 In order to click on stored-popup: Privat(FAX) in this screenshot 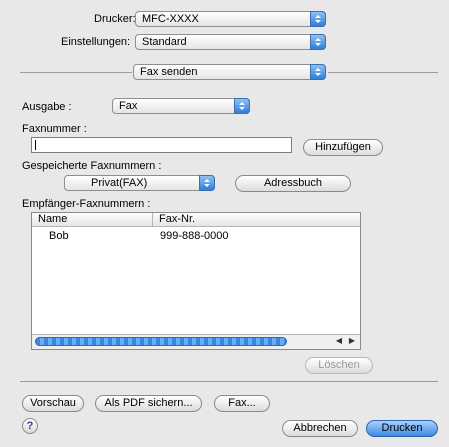, I will do `click(139, 183)`.